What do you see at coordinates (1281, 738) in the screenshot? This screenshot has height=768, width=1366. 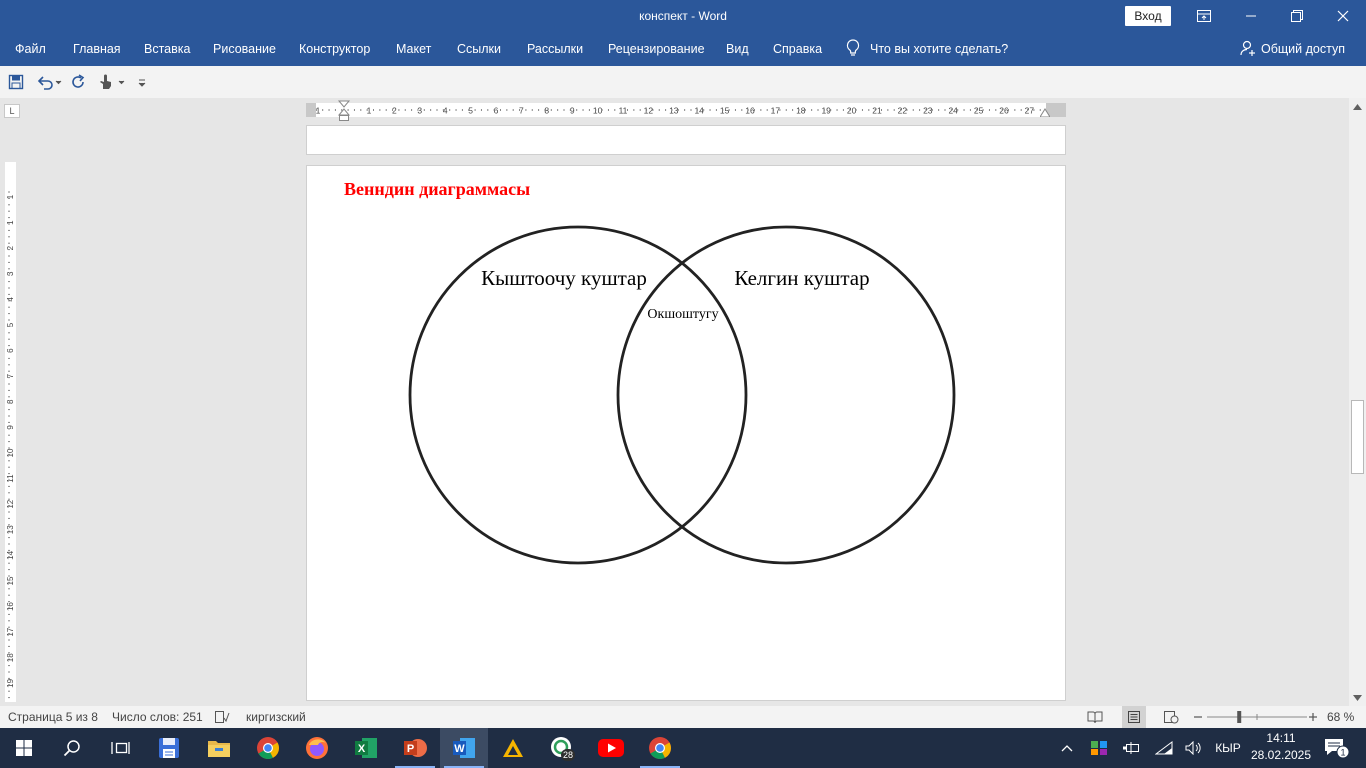 I see `clock-time: 14:11` at bounding box center [1281, 738].